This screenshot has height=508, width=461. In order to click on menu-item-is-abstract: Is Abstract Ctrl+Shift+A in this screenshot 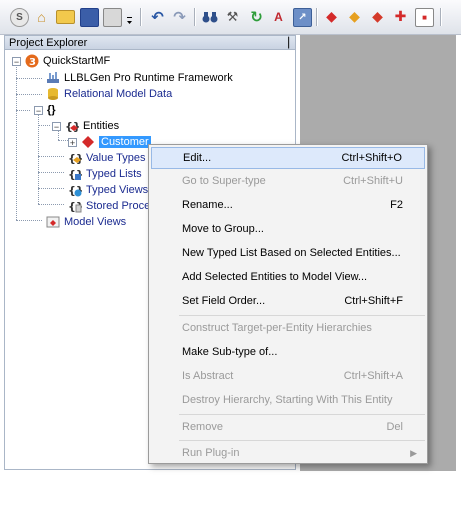, I will do `click(288, 376)`.